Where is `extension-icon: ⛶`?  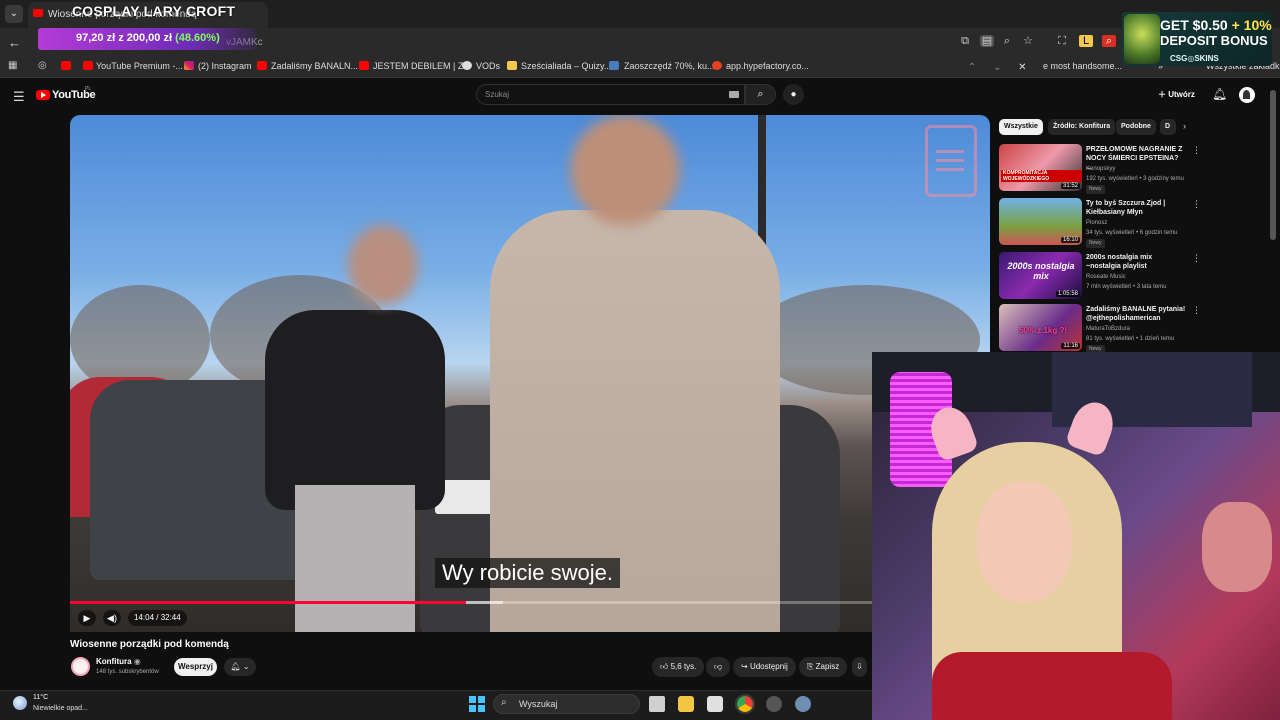
extension-icon: ⛶ is located at coordinates (1062, 41).